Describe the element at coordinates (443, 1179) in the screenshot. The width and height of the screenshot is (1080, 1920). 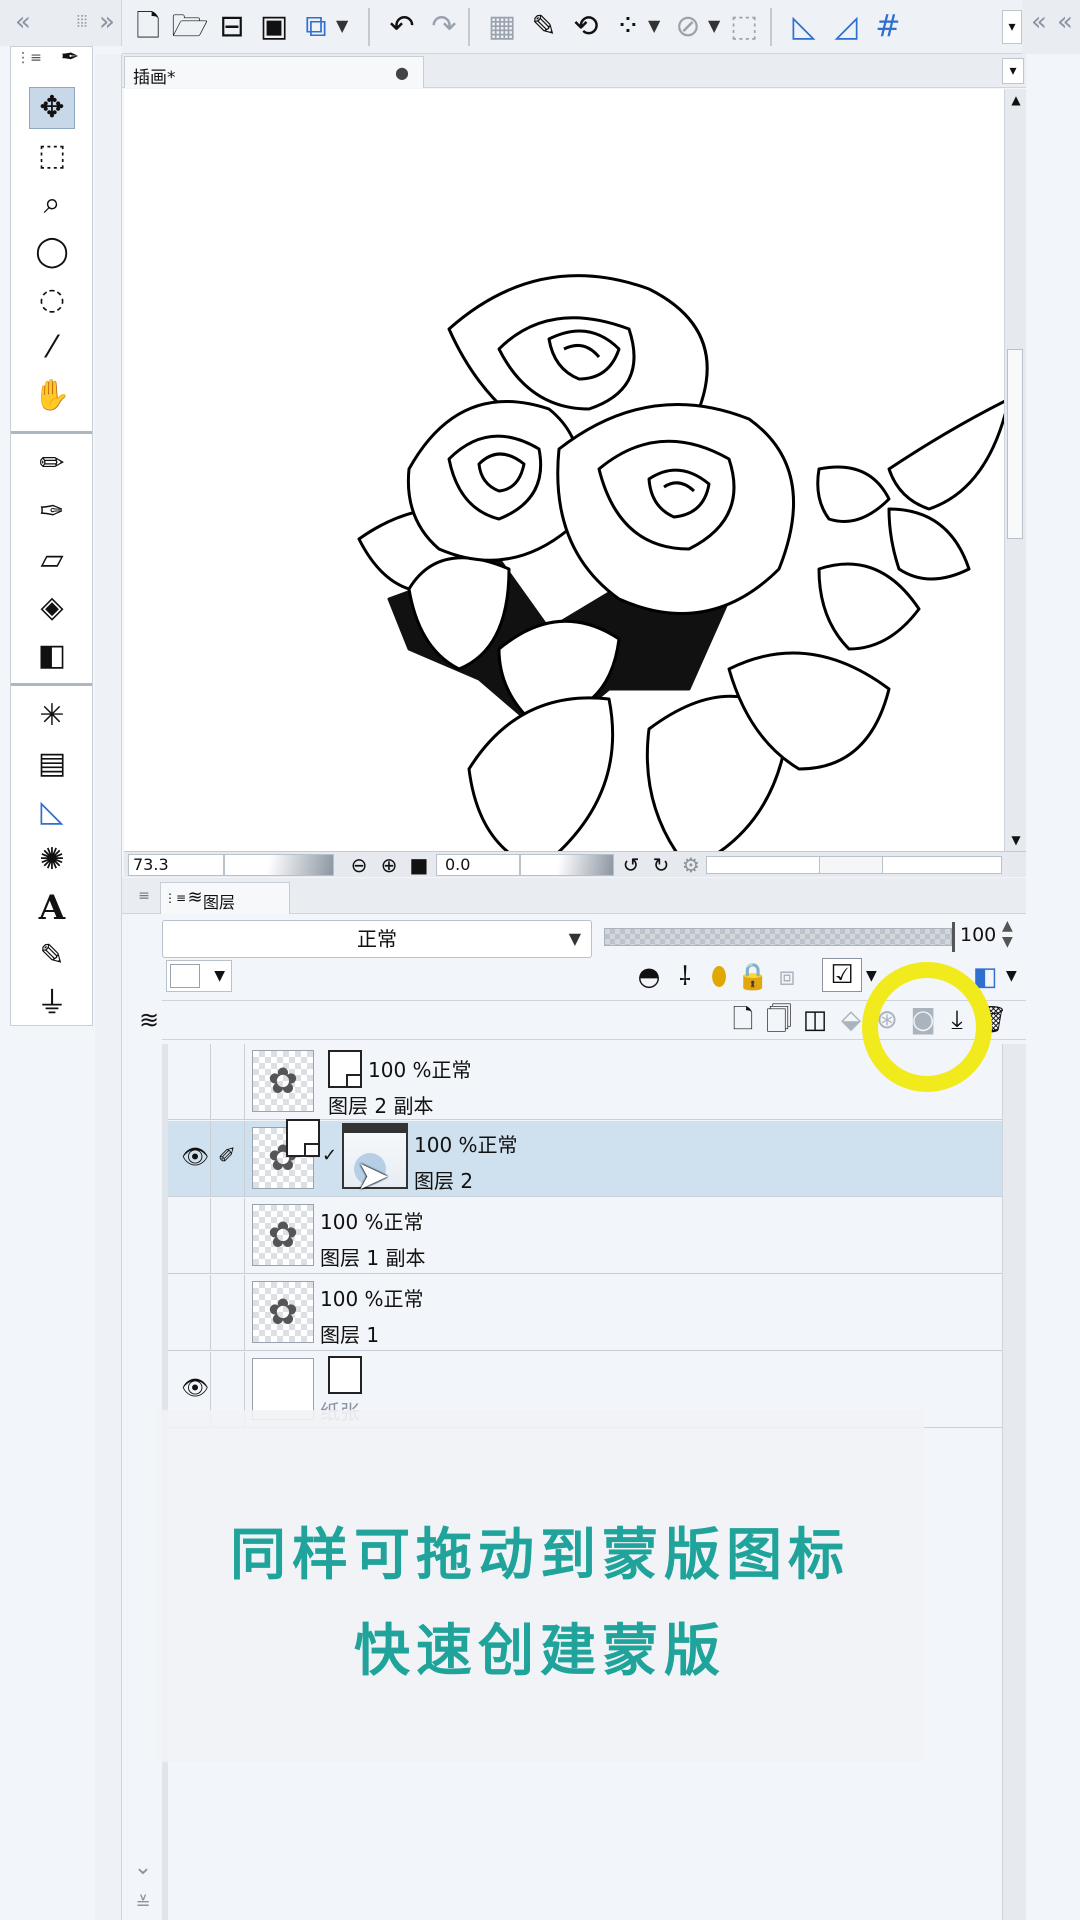
I see `layer-name: 图层 2` at that location.